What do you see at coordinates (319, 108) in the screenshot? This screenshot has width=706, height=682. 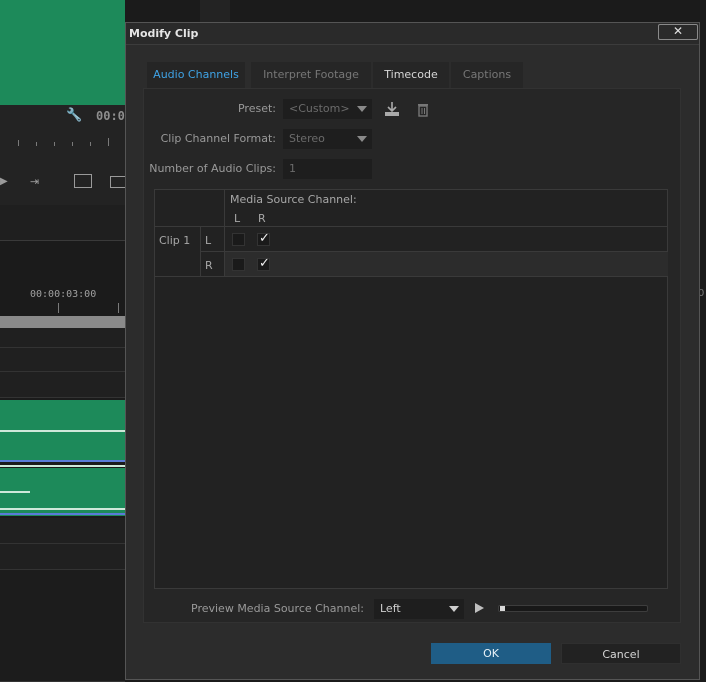 I see `preset-value: <Custom>` at bounding box center [319, 108].